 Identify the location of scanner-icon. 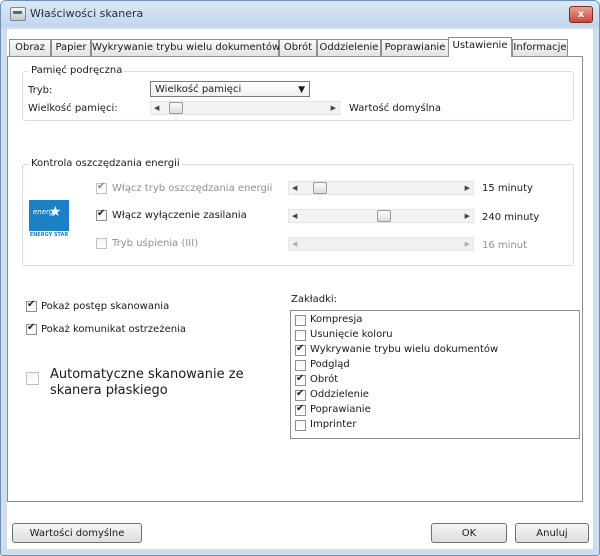
(18, 14).